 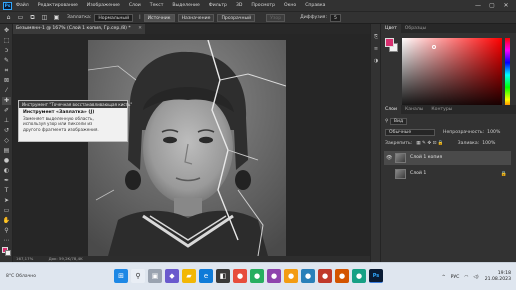 I want to click on zoom-tool-icon: ⚲, so click(x=6, y=231).